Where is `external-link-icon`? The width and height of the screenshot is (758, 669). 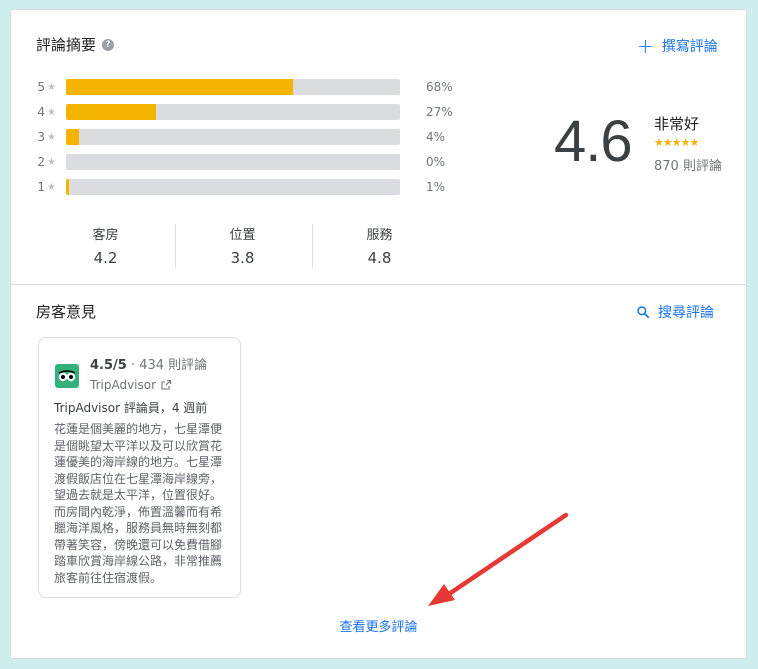
external-link-icon is located at coordinates (166, 384).